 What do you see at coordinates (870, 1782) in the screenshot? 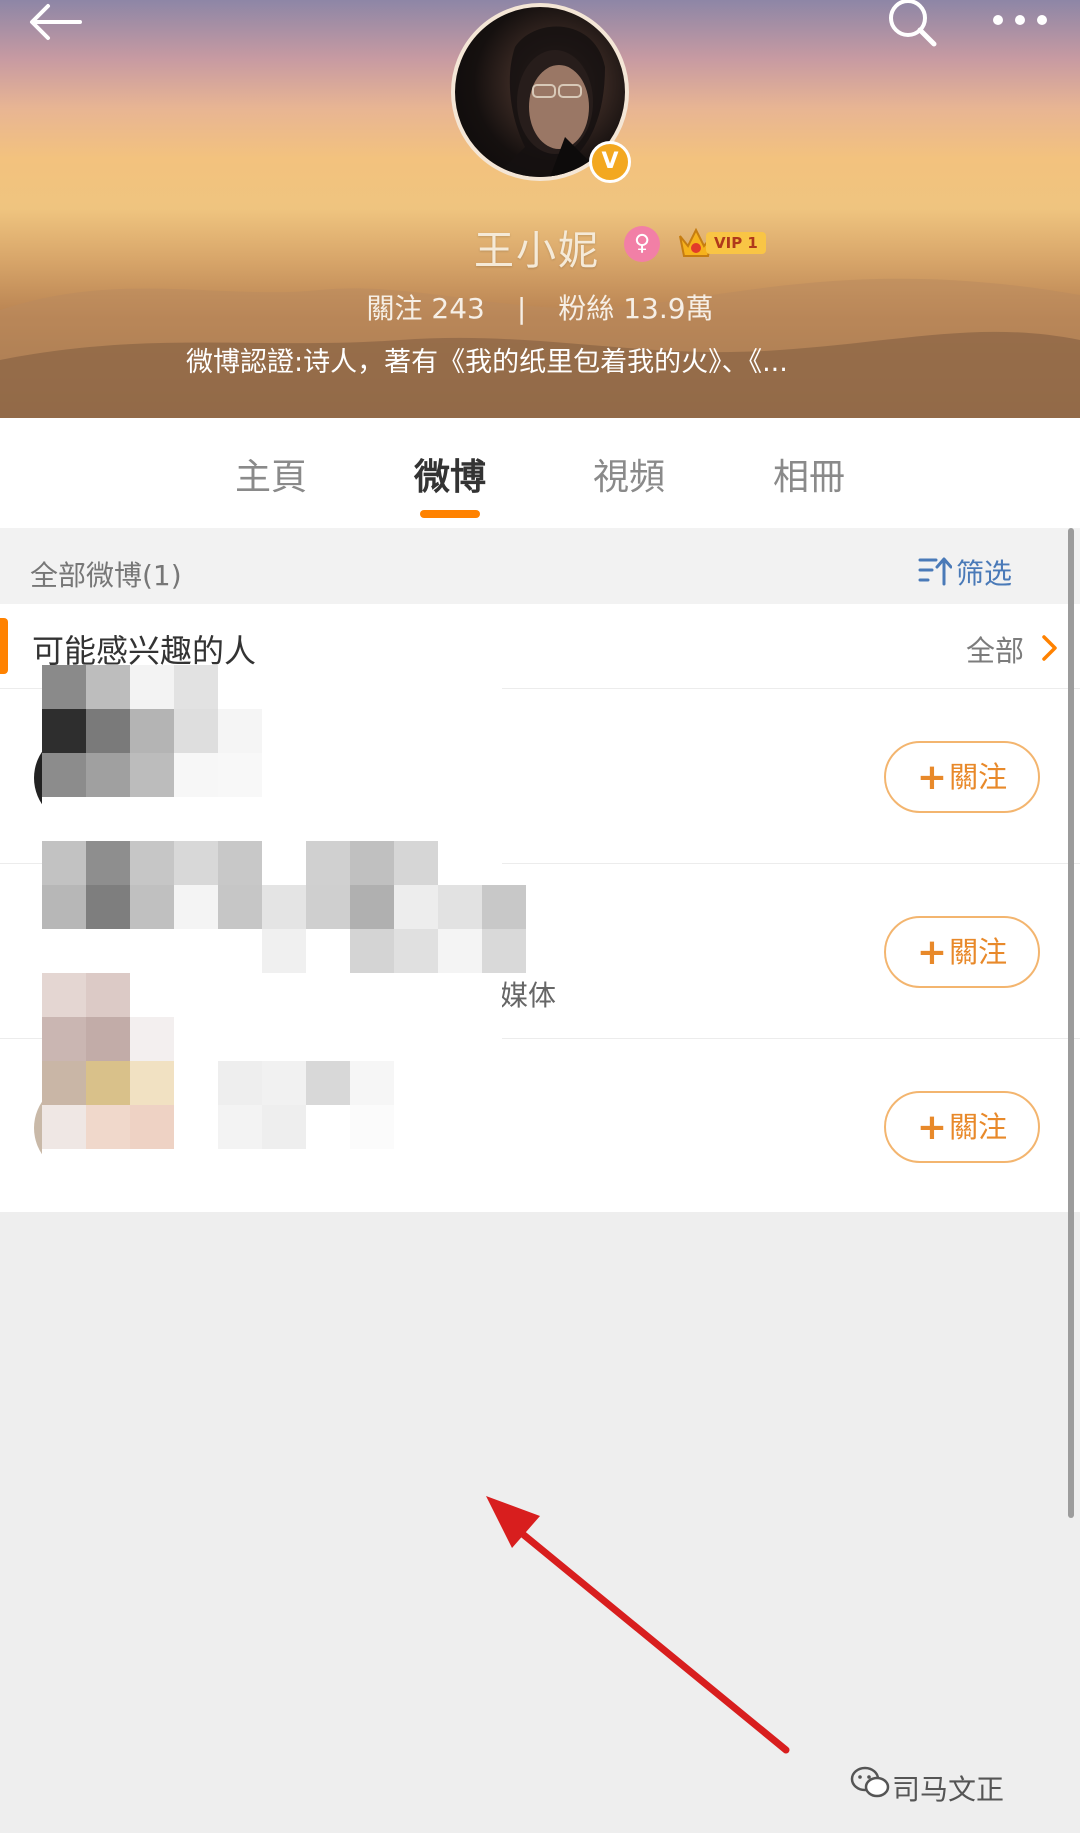
I see `wechat-icon` at bounding box center [870, 1782].